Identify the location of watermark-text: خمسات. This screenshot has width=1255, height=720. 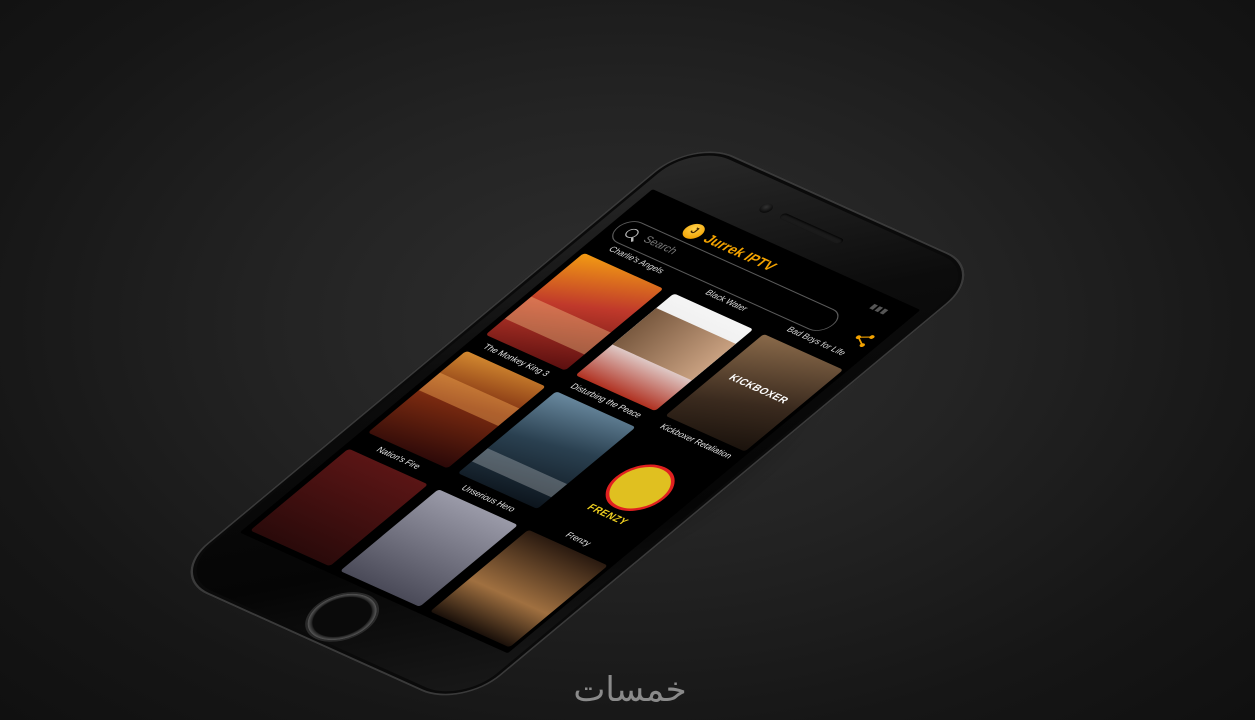
(630, 690).